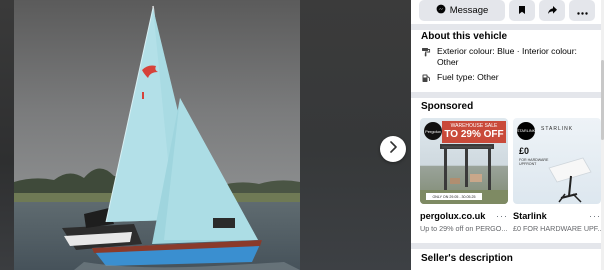 This screenshot has width=604, height=270. I want to click on more-icon, so click(582, 11).